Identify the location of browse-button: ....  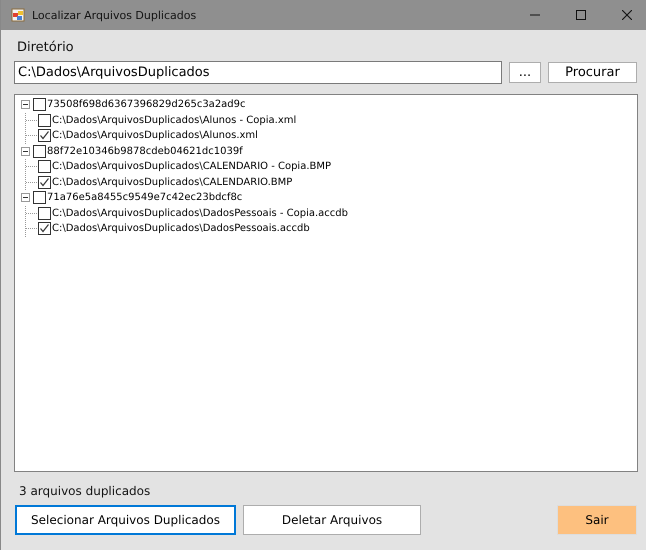
(525, 72).